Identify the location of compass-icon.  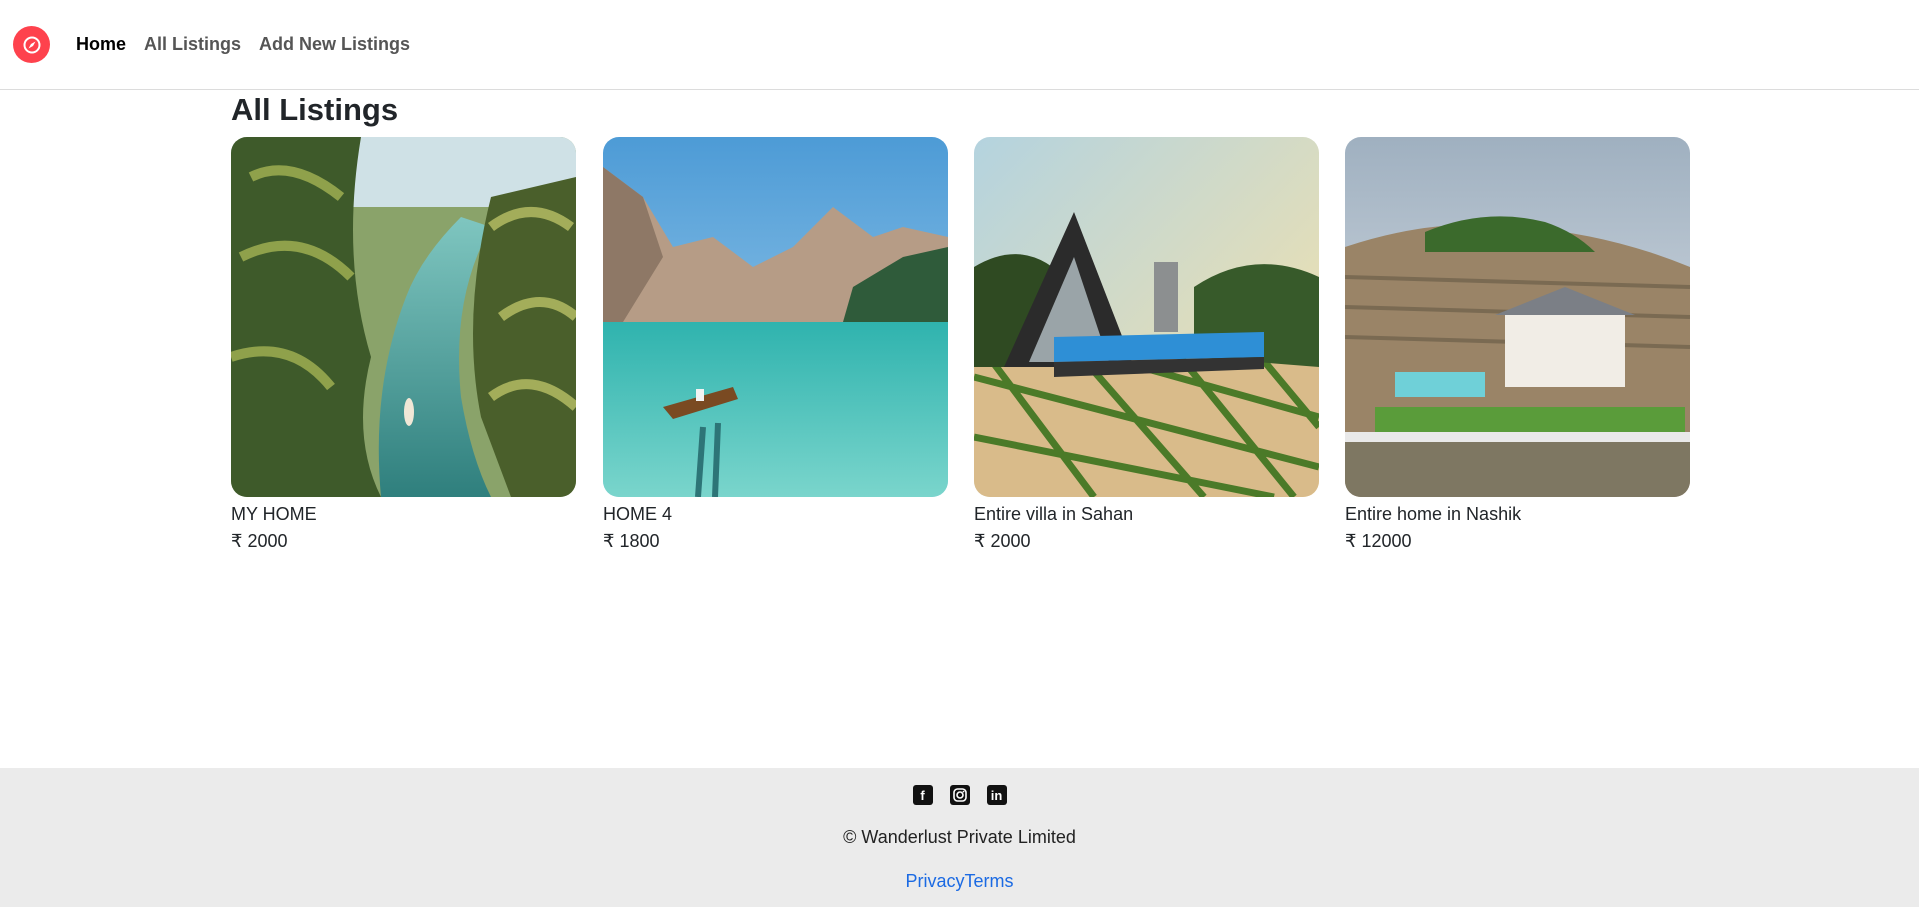
(31, 44).